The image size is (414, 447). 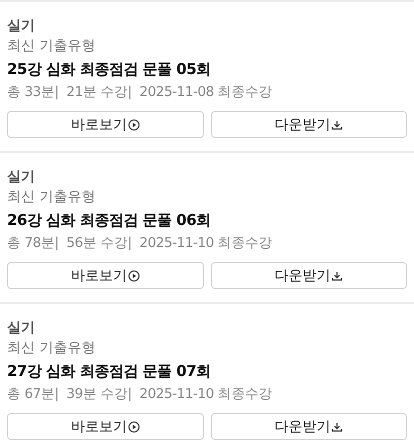 What do you see at coordinates (140, 92) in the screenshot?
I see `lecture-meta: 총 33분| 21분 수강| 2025-11-08 최종수강` at bounding box center [140, 92].